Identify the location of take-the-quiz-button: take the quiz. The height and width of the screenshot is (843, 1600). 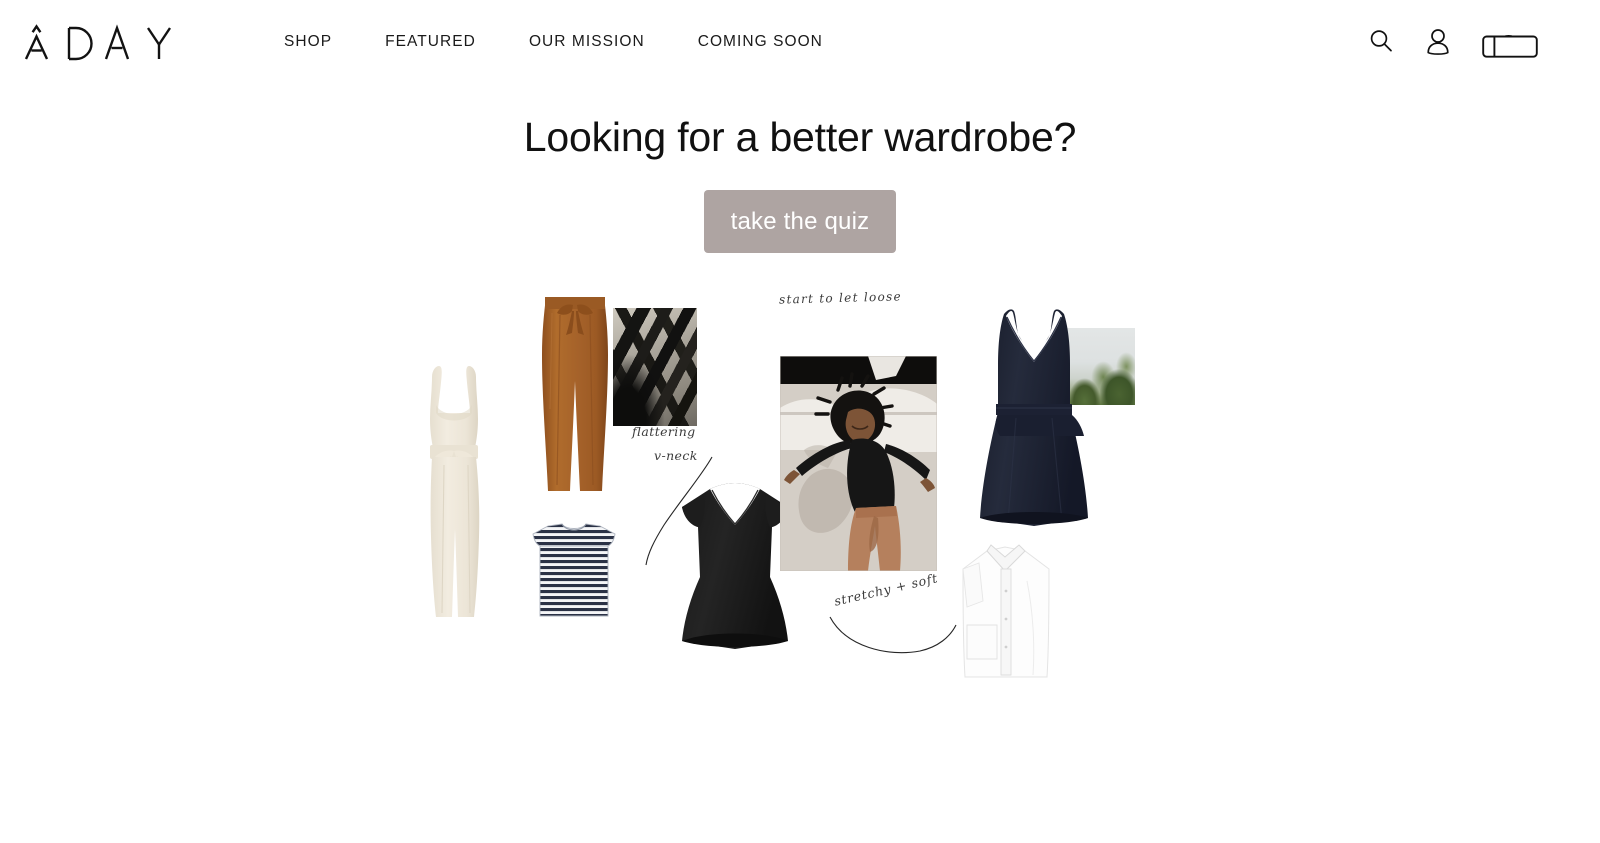
(800, 221).